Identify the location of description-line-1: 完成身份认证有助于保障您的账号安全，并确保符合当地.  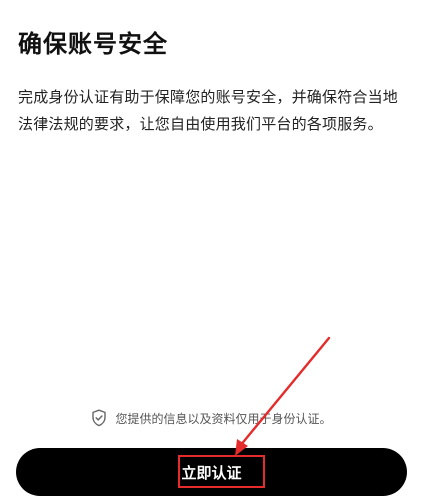
(208, 97).